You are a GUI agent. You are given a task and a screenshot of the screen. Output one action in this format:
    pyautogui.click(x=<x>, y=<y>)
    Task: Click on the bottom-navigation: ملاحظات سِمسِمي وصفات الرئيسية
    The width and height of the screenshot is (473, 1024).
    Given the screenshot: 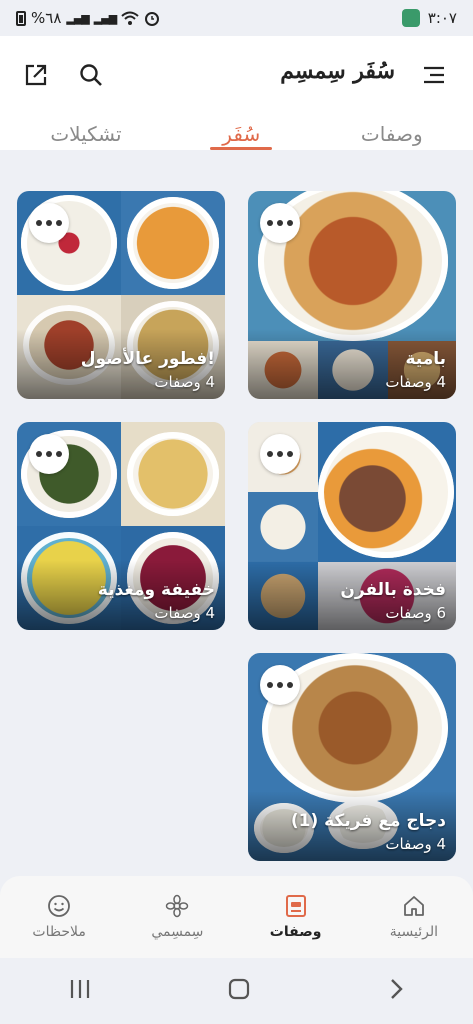 What is the action you would take?
    pyautogui.click(x=236, y=917)
    